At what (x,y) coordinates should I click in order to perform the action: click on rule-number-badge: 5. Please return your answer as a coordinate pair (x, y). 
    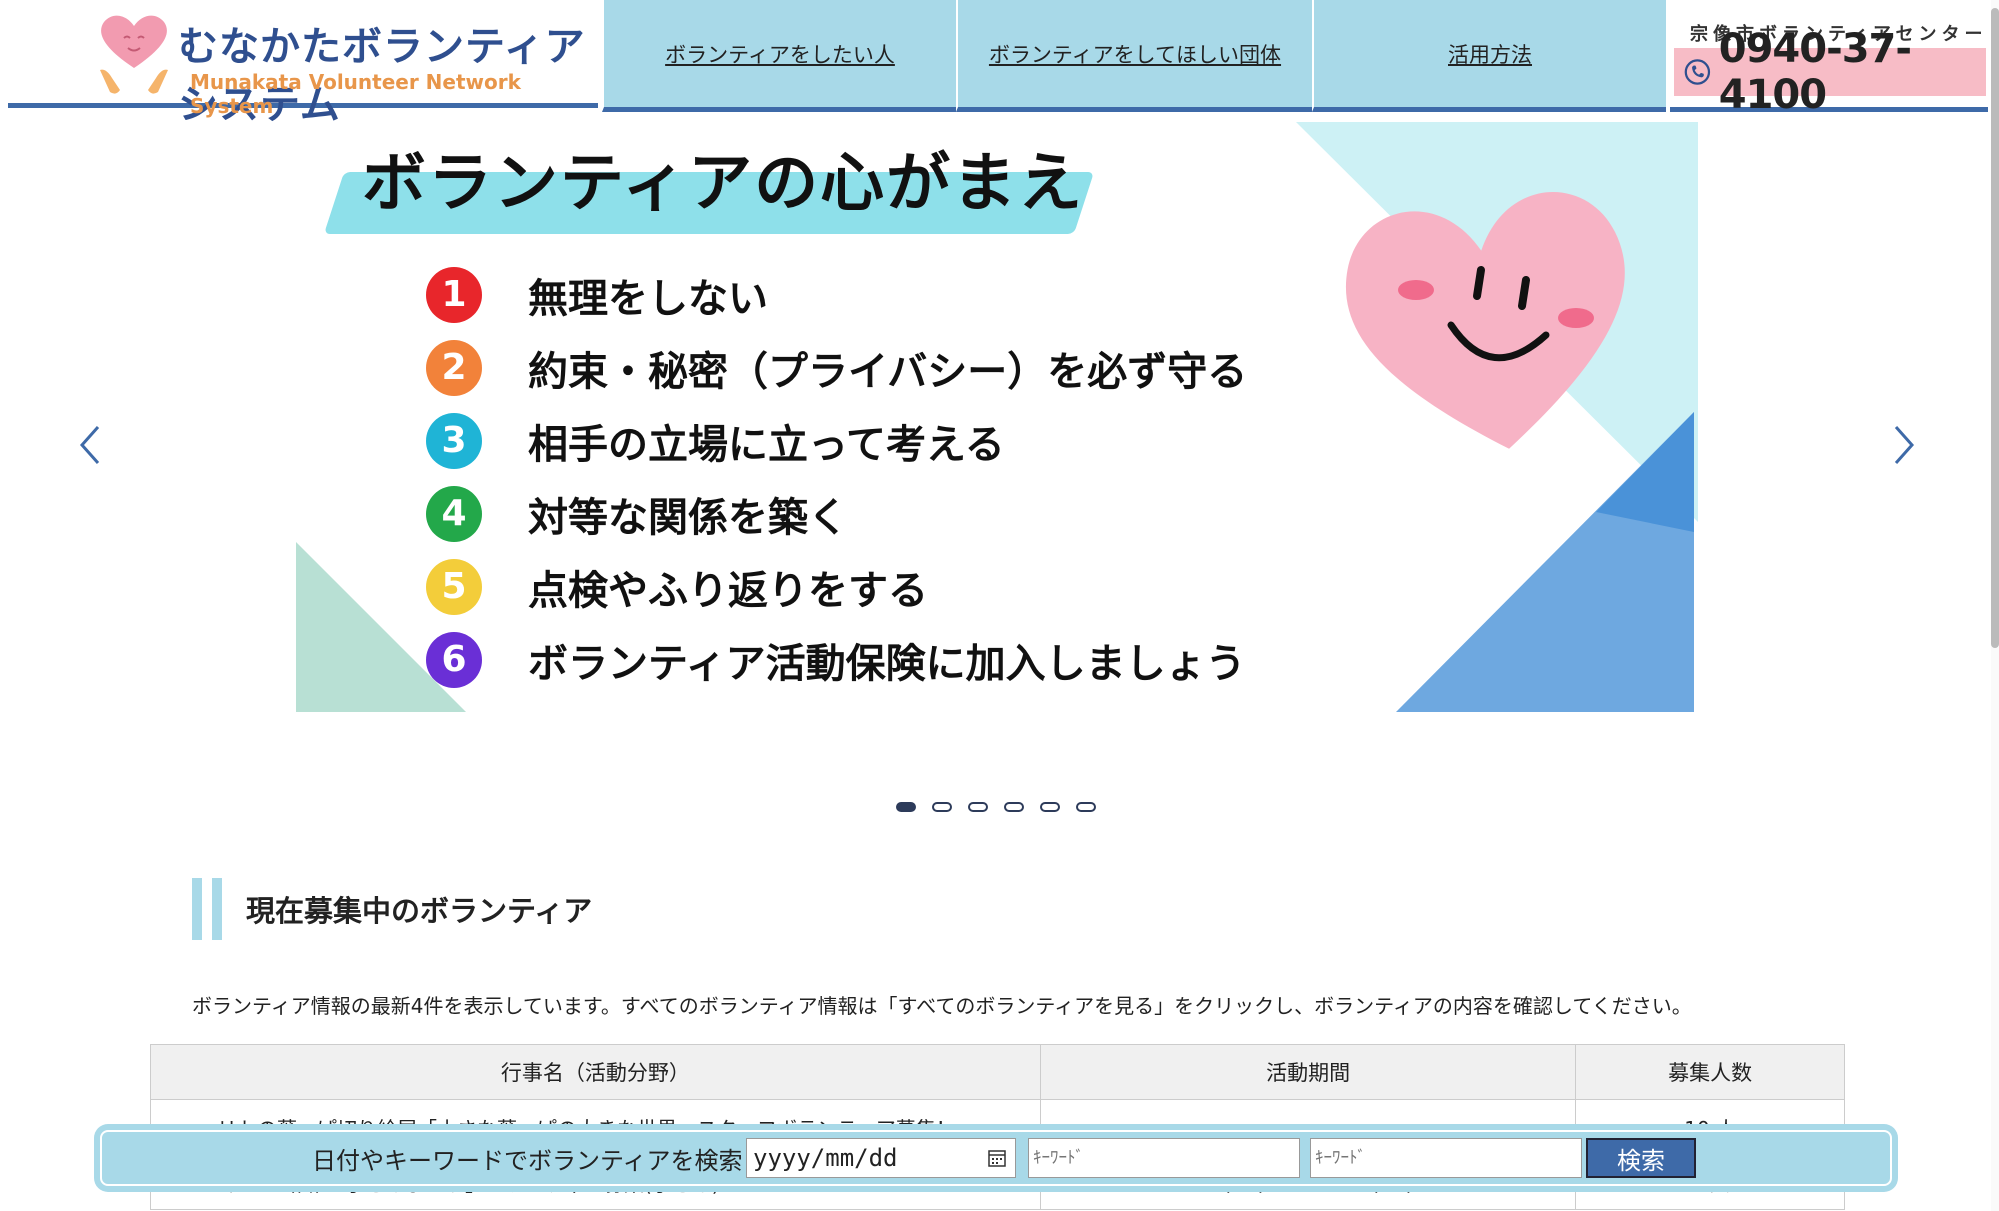
    Looking at the image, I should click on (454, 586).